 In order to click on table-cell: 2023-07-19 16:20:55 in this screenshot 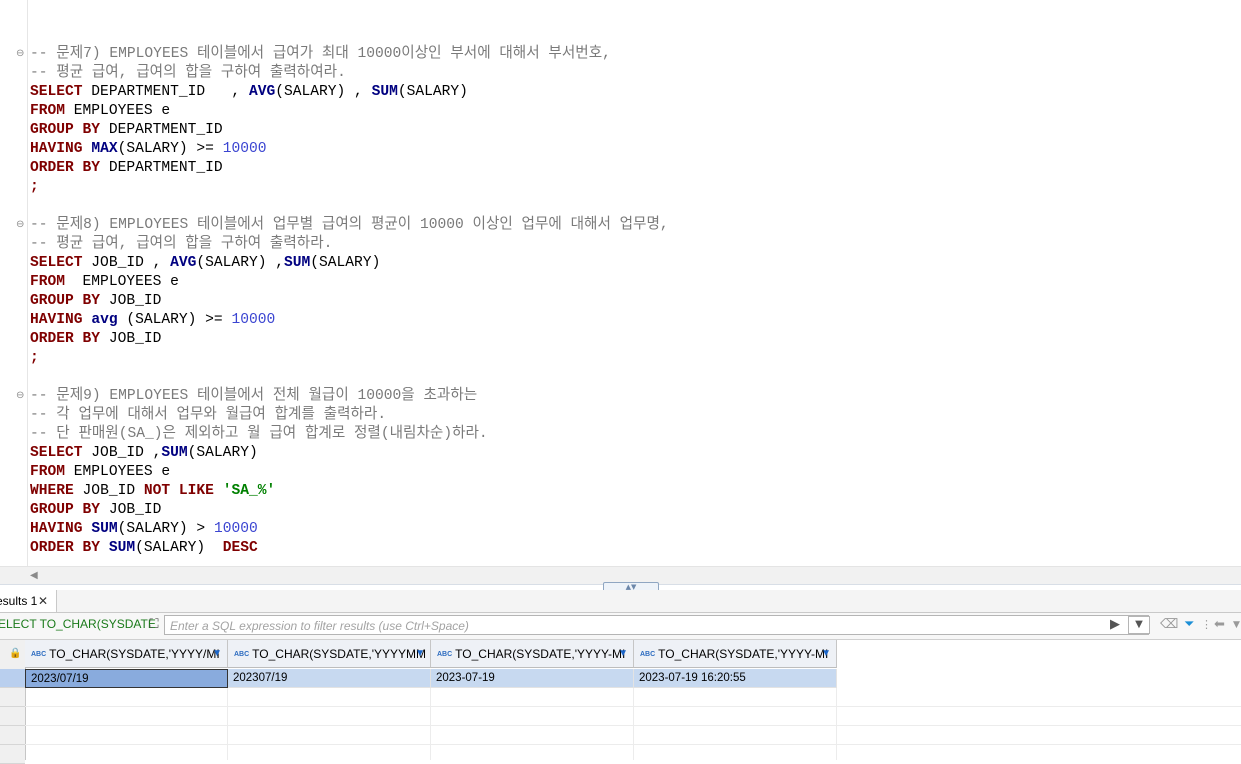, I will do `click(735, 678)`.